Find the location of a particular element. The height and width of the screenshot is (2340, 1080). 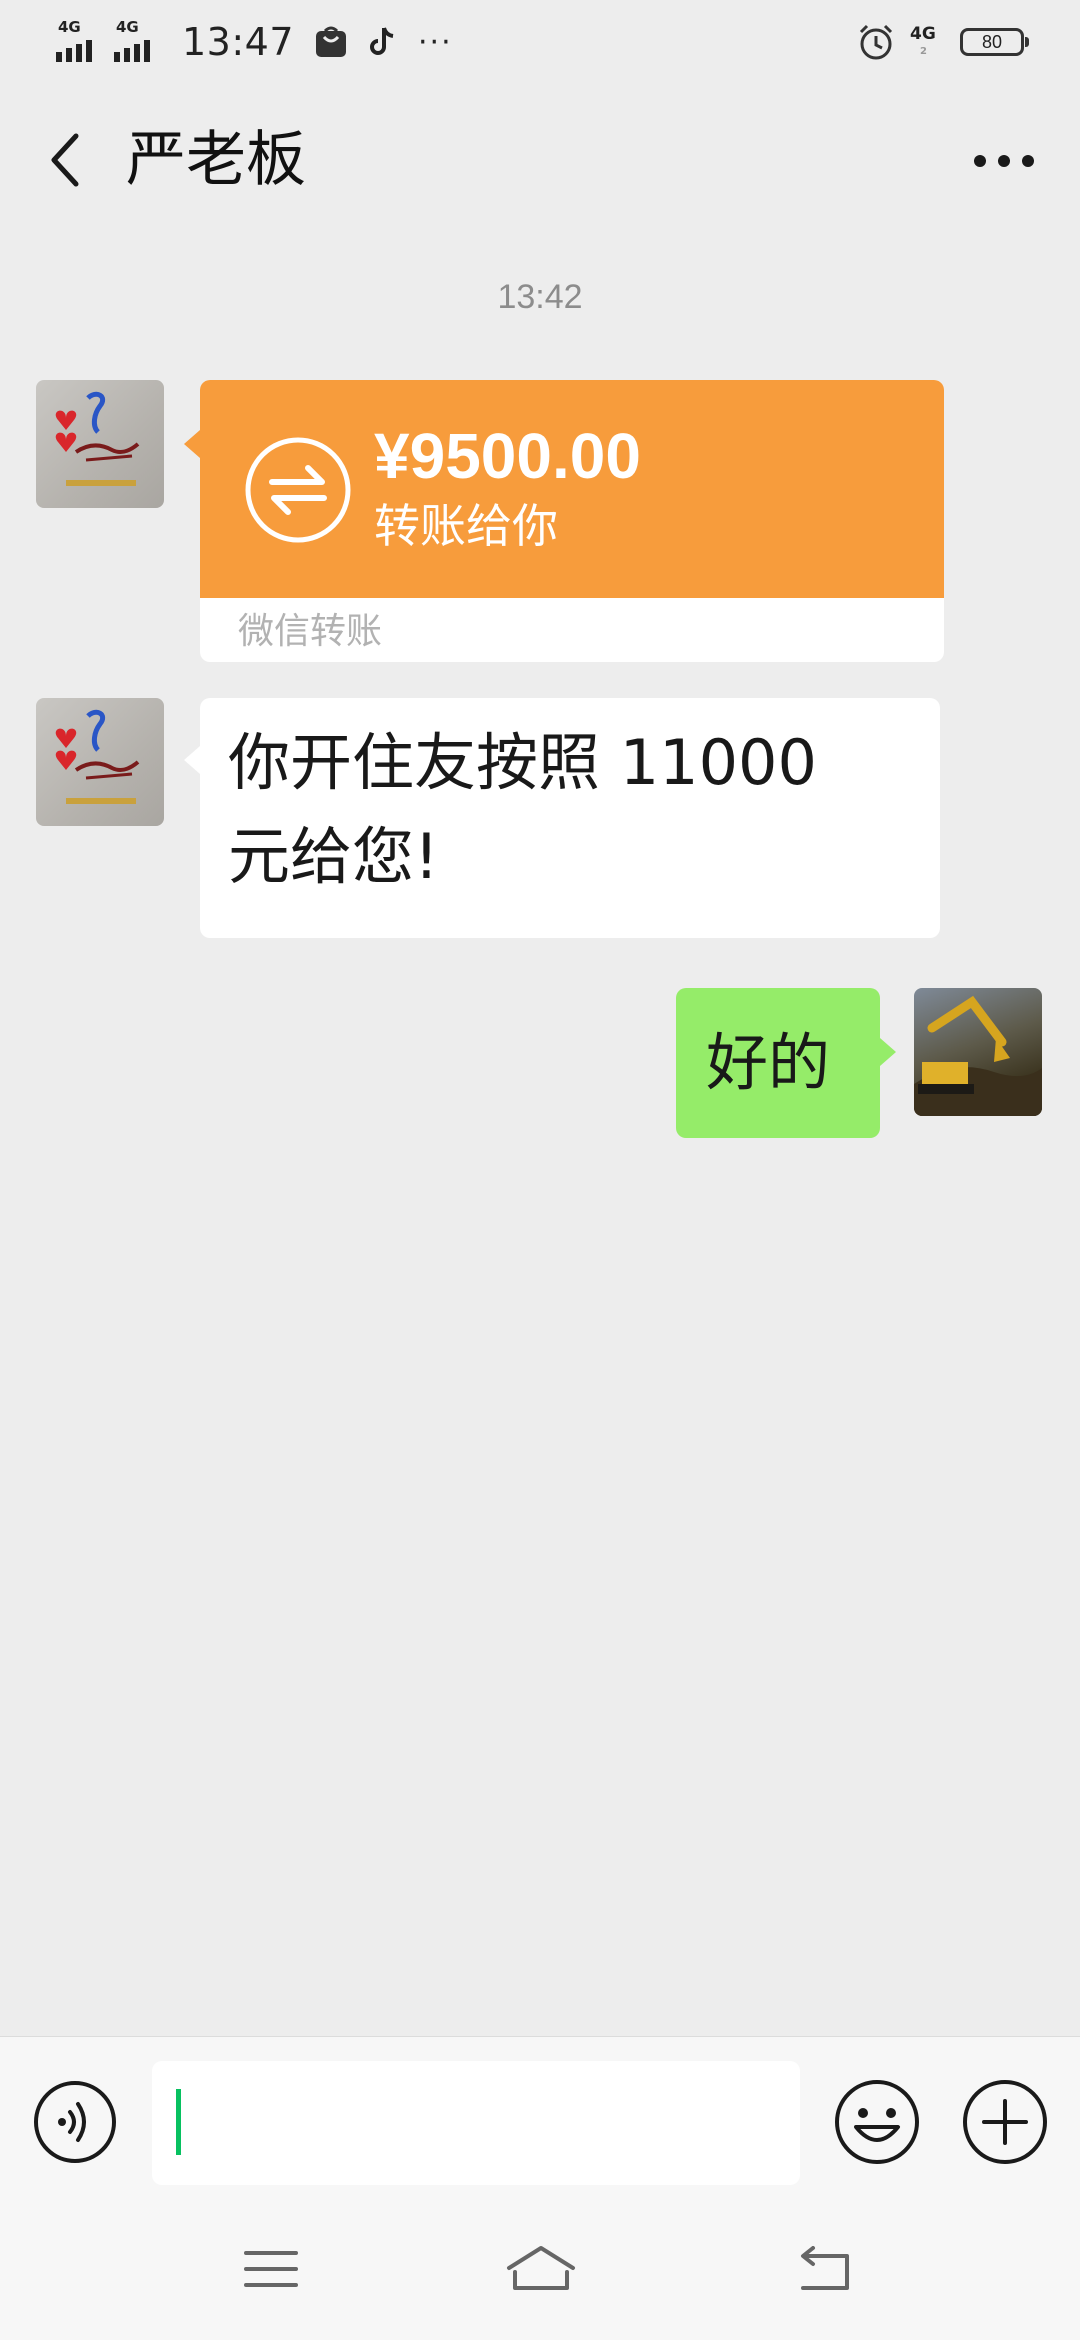

status-right-group: 4G 2 80 is located at coordinates (942, 42).